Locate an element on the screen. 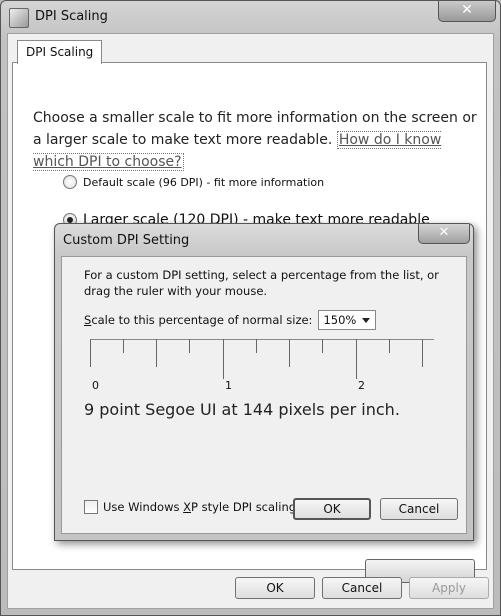  scale-percentage-dropdown: 150% is located at coordinates (347, 320).